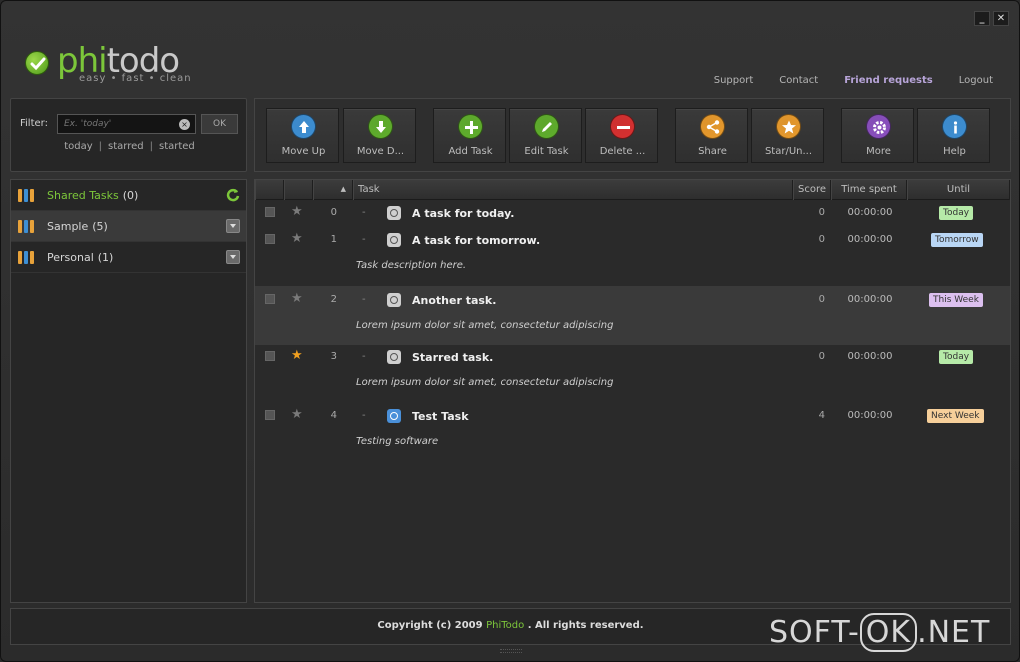 This screenshot has height=662, width=1020. Describe the element at coordinates (77, 226) in the screenshot. I see `sidebar-item-label: Sample (5)` at that location.